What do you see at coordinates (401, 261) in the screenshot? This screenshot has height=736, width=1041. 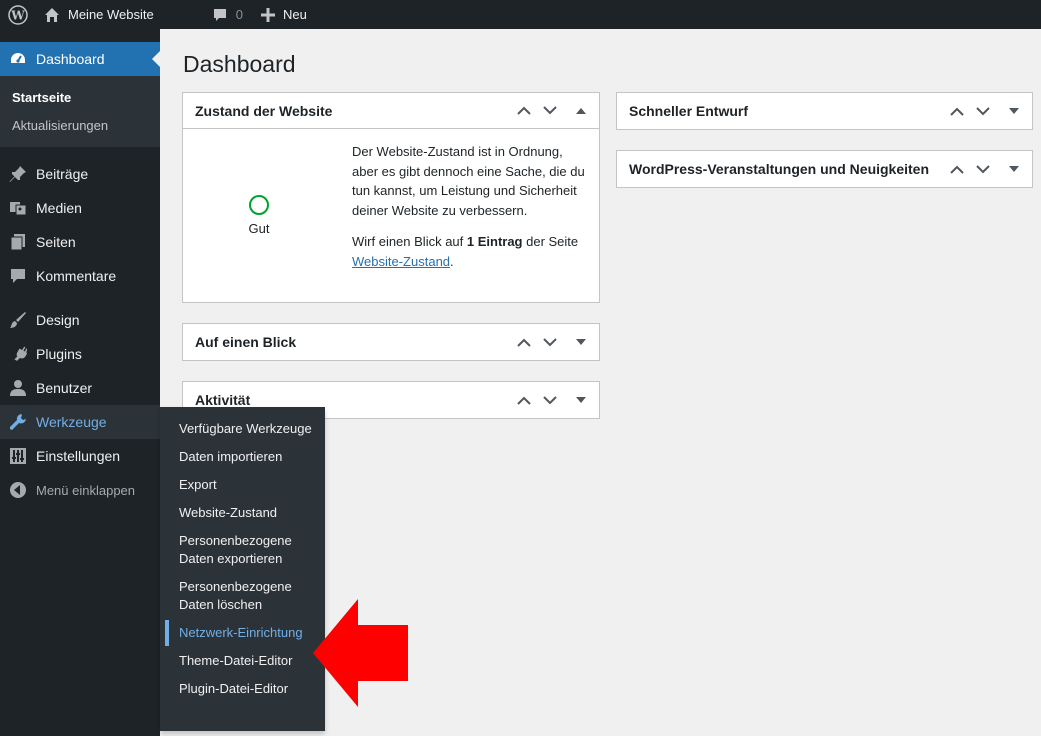 I see `site-health-link: Website-Zustand` at bounding box center [401, 261].